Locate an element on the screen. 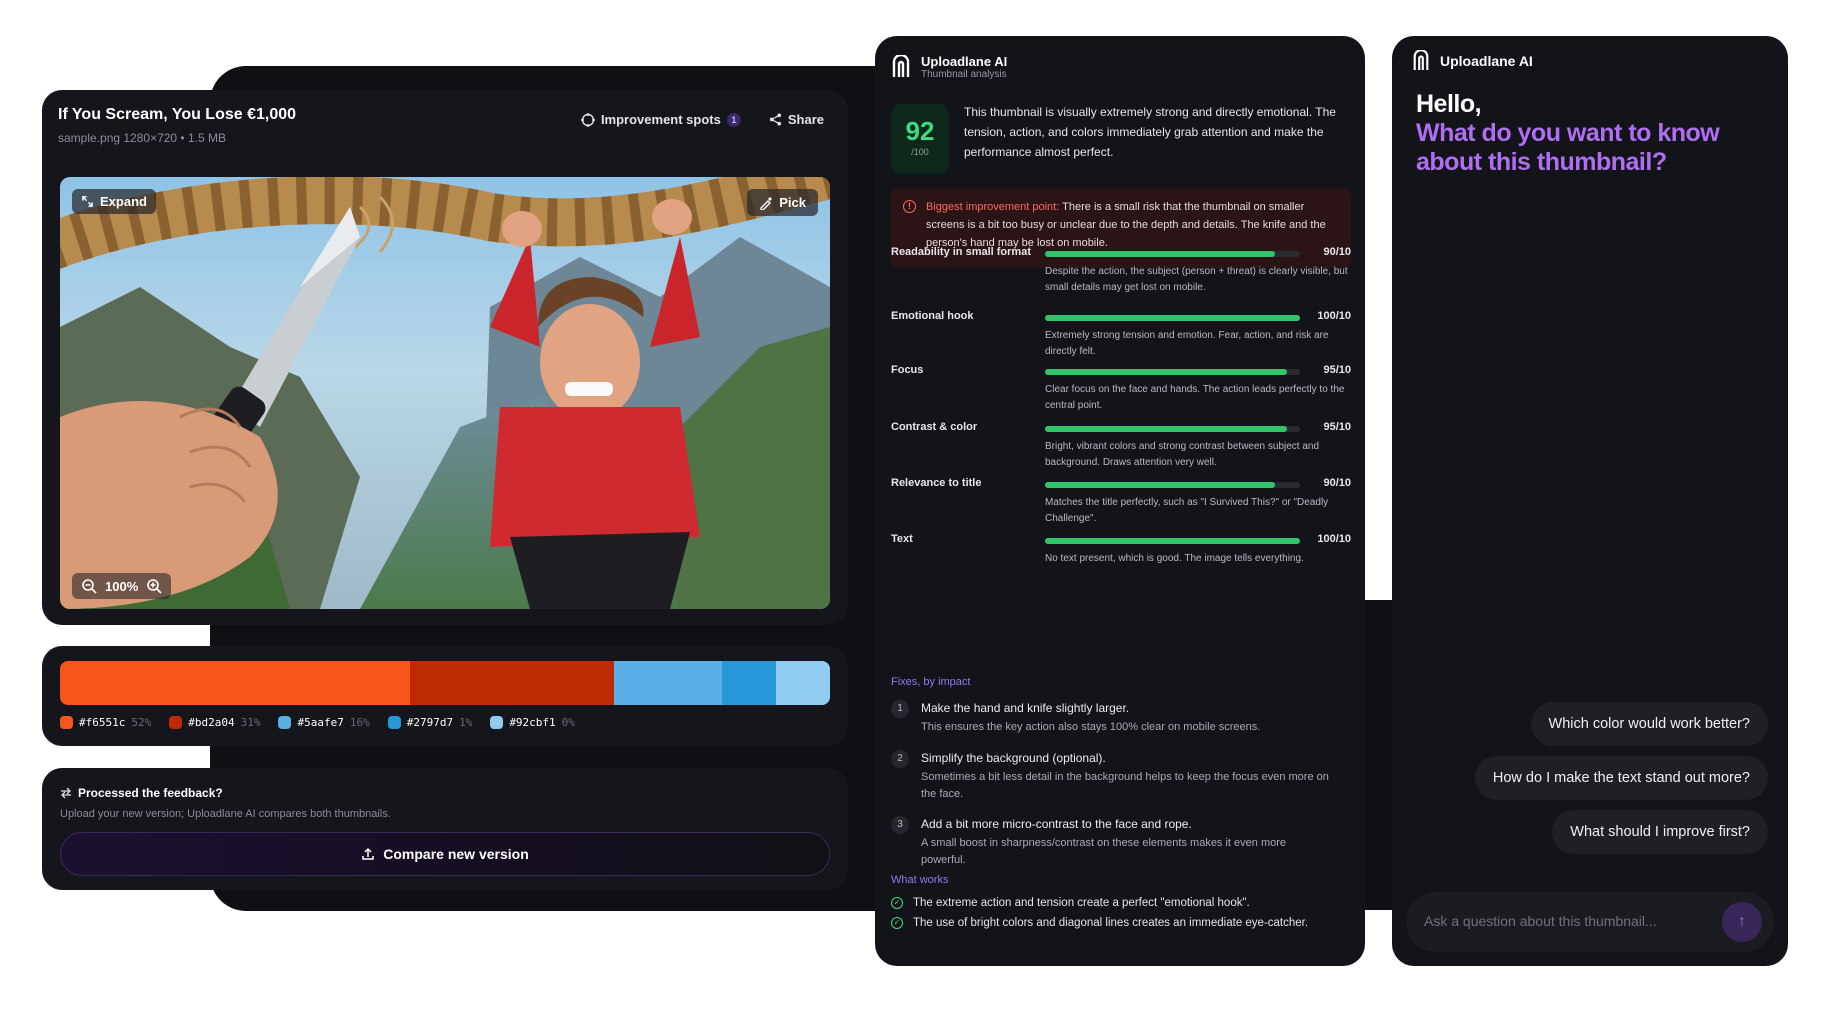 This screenshot has height=1013, width=1828. color-hex: #2797d7 is located at coordinates (430, 722).